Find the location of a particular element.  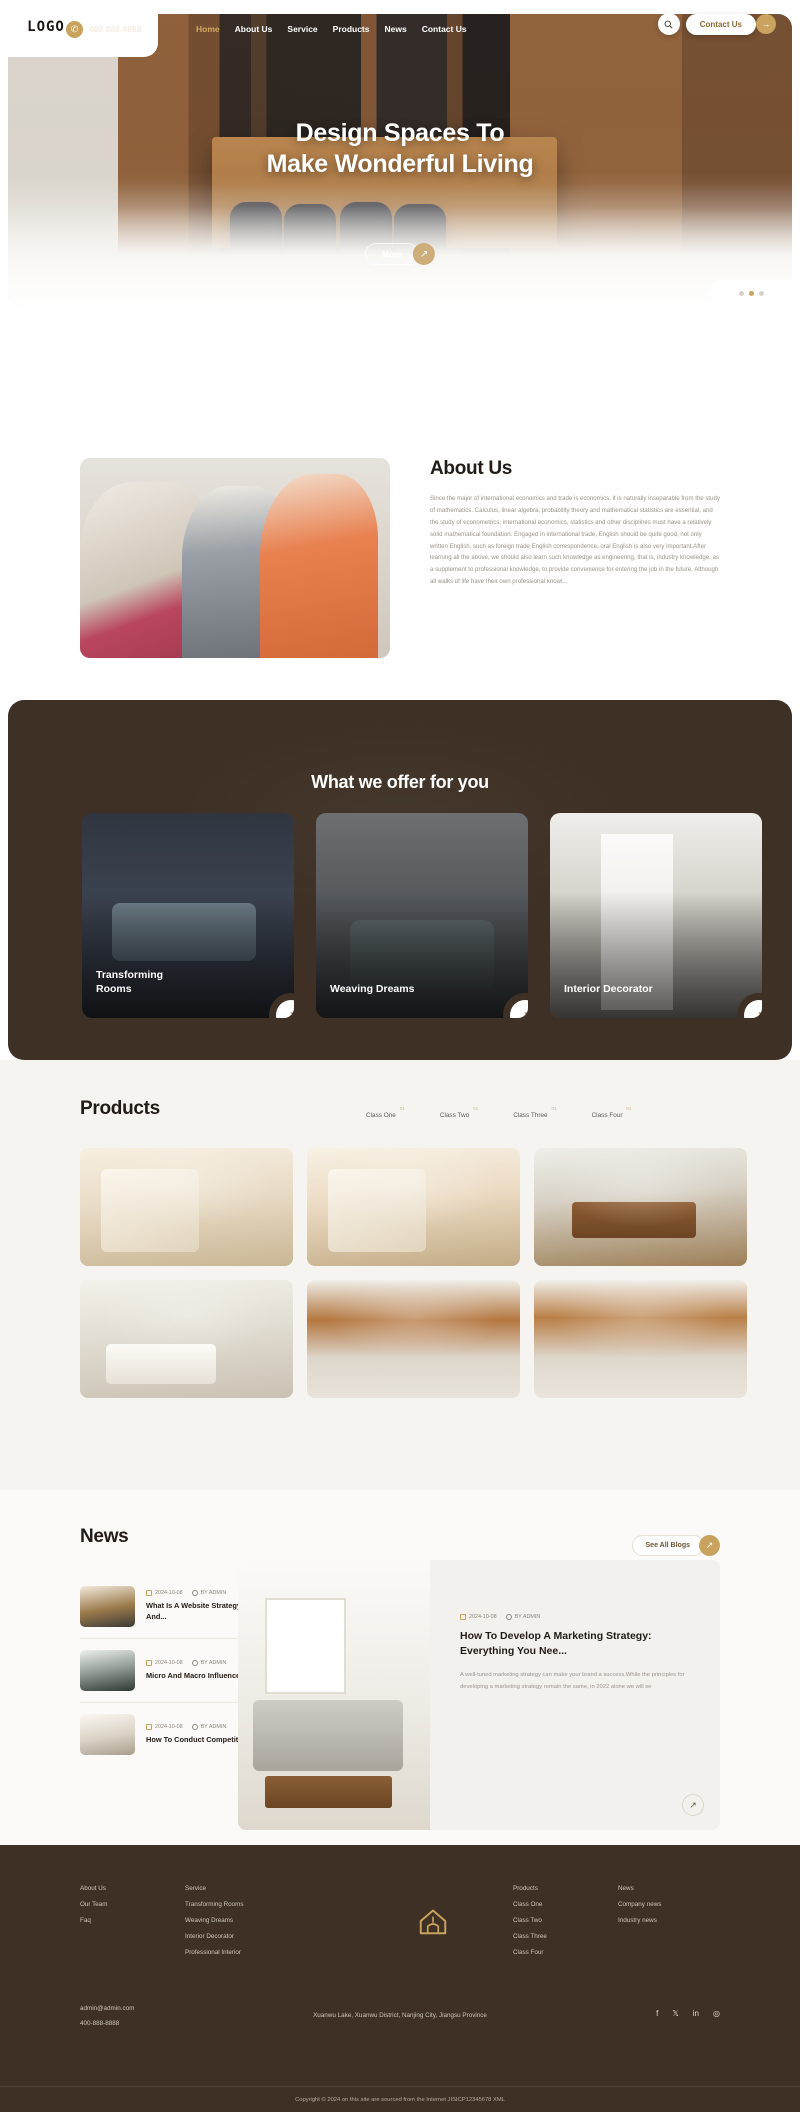

offer-card-transforming-rooms: Transforming Rooms ↗ is located at coordinates (188, 915).